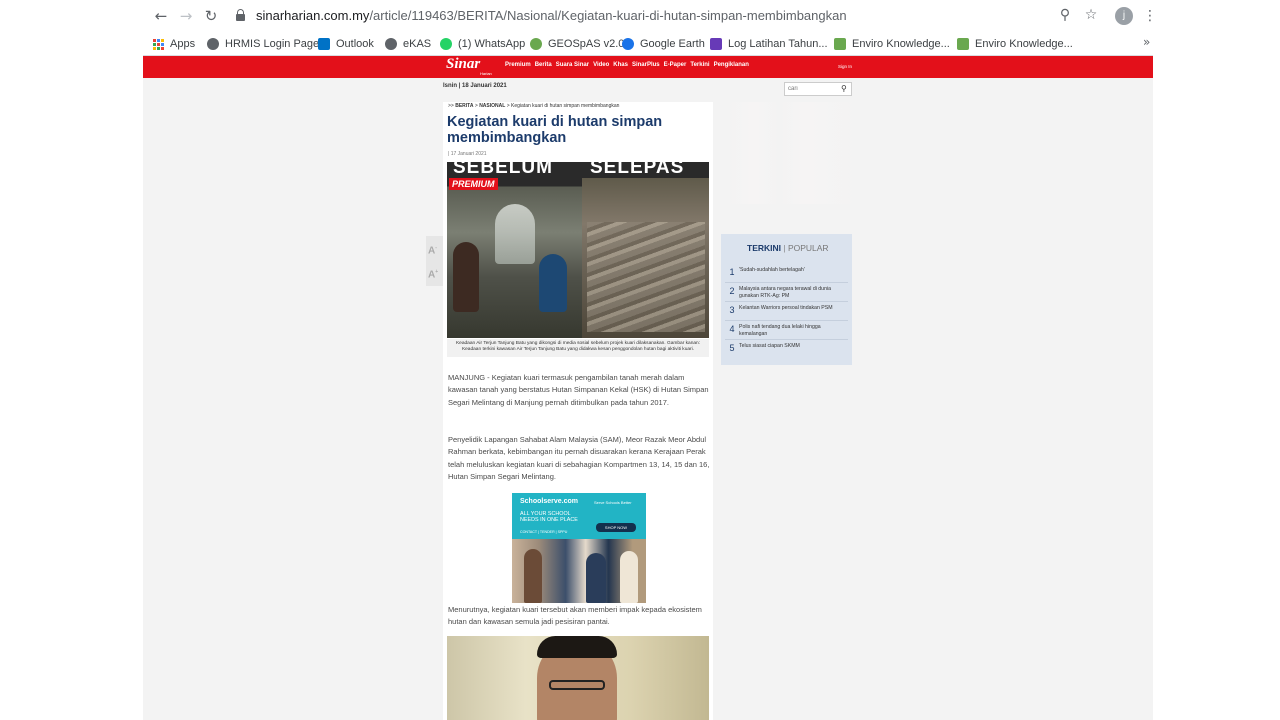  I want to click on item-number: 4, so click(732, 329).